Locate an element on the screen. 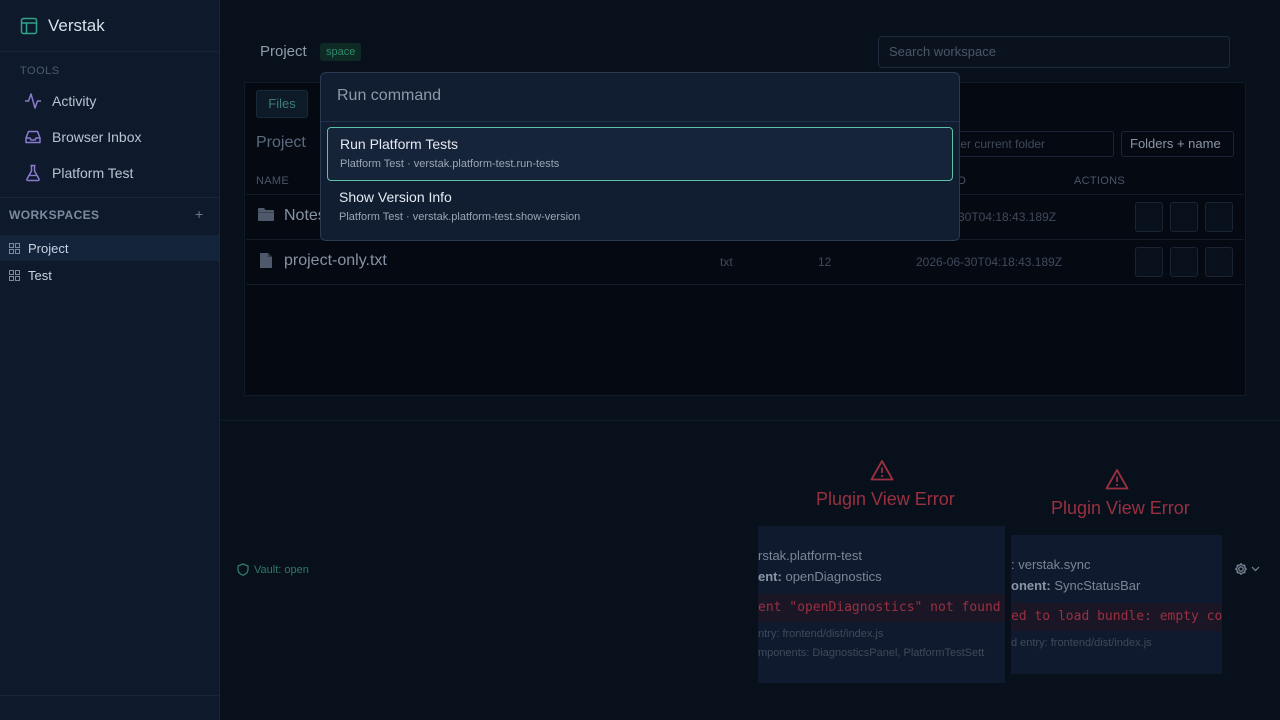 The width and height of the screenshot is (1280, 720). plugin-entry: d entry: frontend/dist/index.js is located at coordinates (1081, 643).